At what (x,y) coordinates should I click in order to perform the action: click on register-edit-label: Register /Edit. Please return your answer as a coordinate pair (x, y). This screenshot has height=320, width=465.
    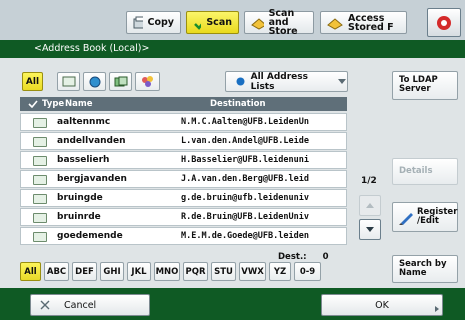
    Looking at the image, I should click on (437, 216).